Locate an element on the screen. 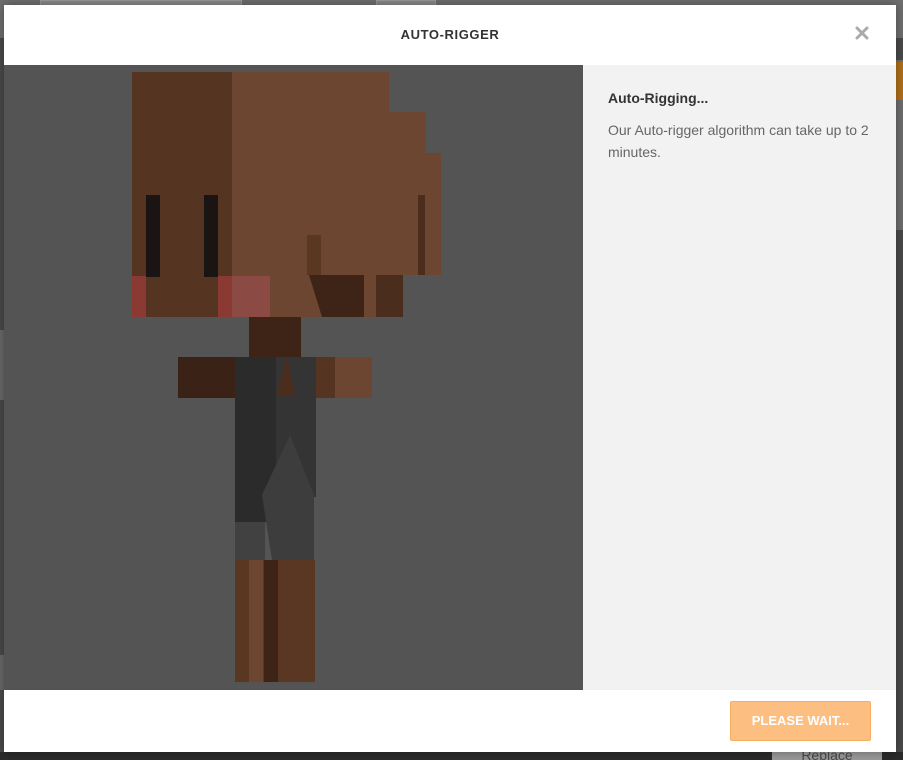 Image resolution: width=903 pixels, height=760 pixels. background-accent-button is located at coordinates (899, 81).